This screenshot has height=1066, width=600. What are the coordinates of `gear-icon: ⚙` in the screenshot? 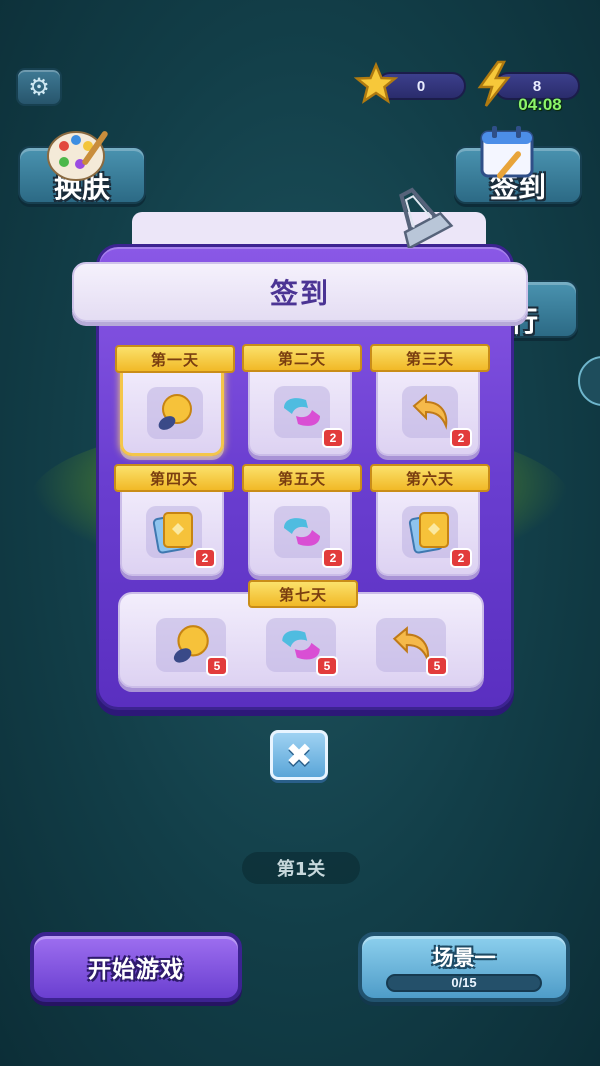 It's located at (39, 87).